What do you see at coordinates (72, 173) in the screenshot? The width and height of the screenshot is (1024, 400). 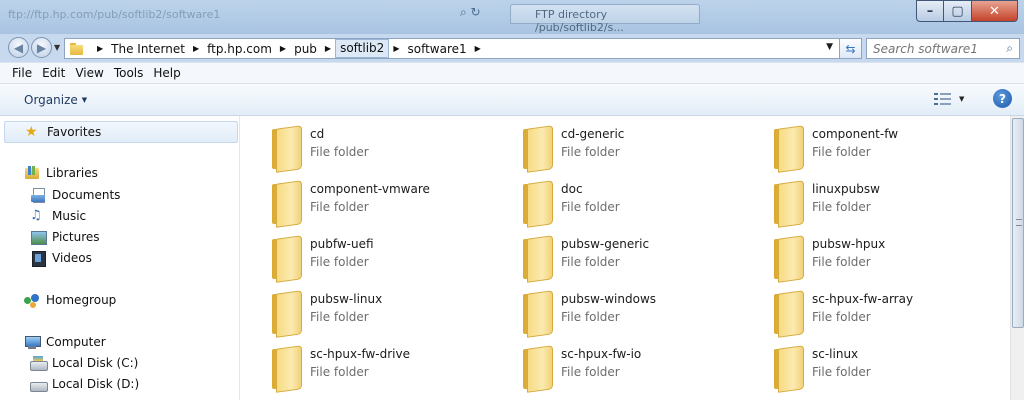 I see `nav-label: Libraries` at bounding box center [72, 173].